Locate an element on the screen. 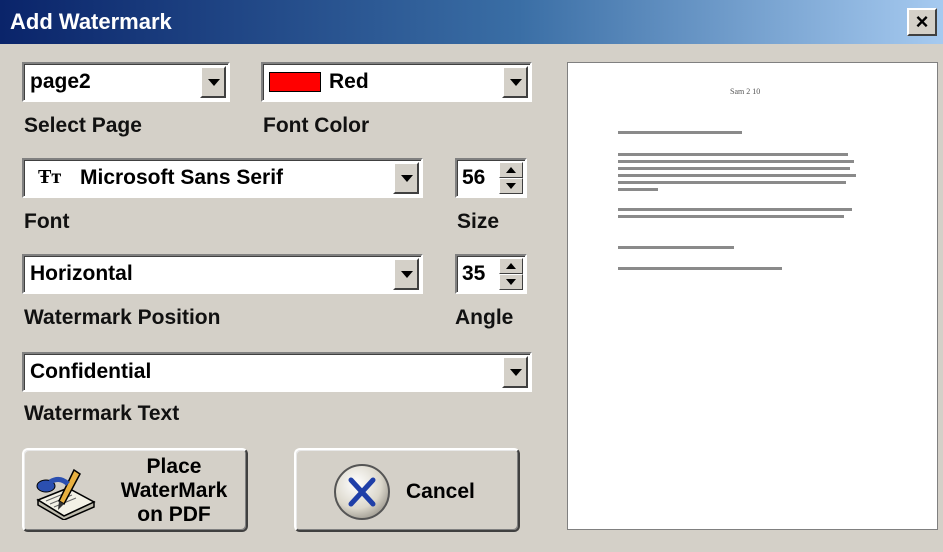 The image size is (943, 552). cancel-label: Cancel is located at coordinates (440, 491).